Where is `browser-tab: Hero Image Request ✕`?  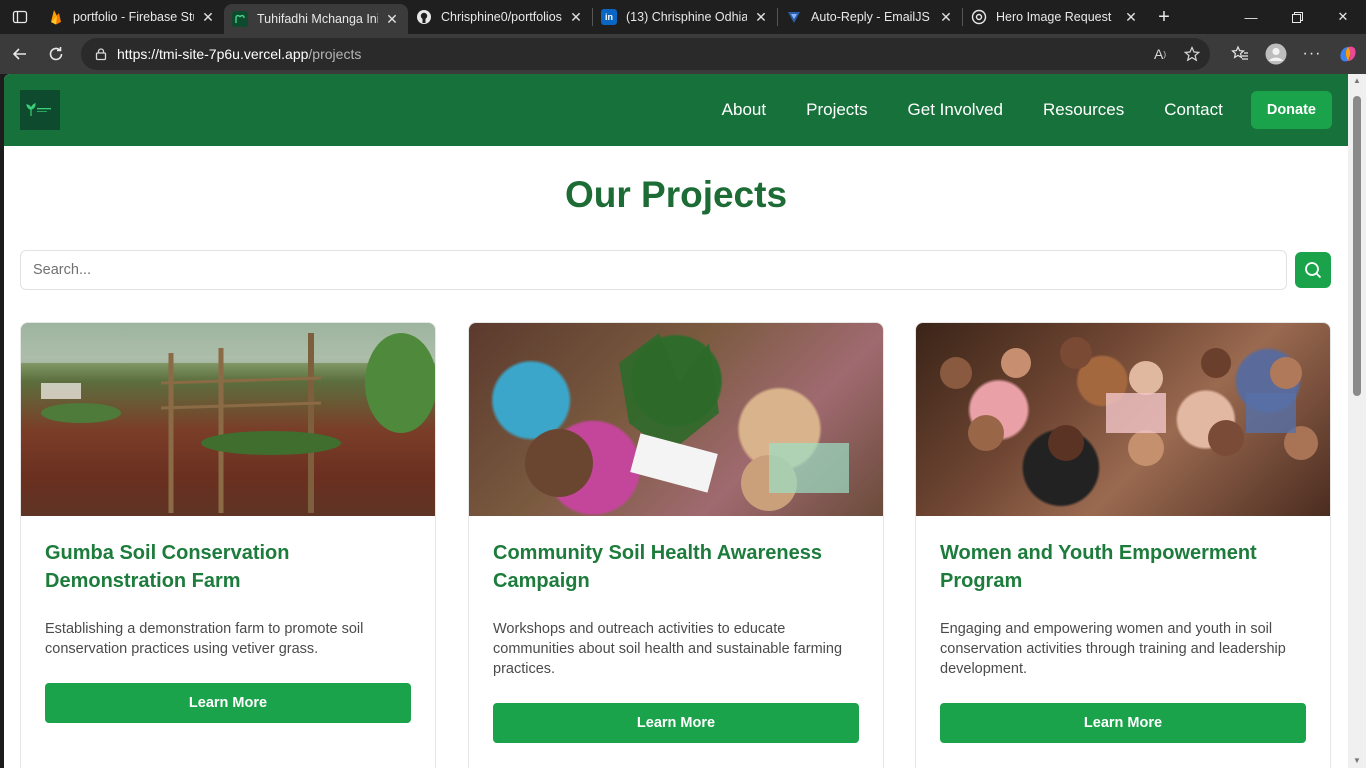
browser-tab: Hero Image Request ✕ is located at coordinates (1055, 17).